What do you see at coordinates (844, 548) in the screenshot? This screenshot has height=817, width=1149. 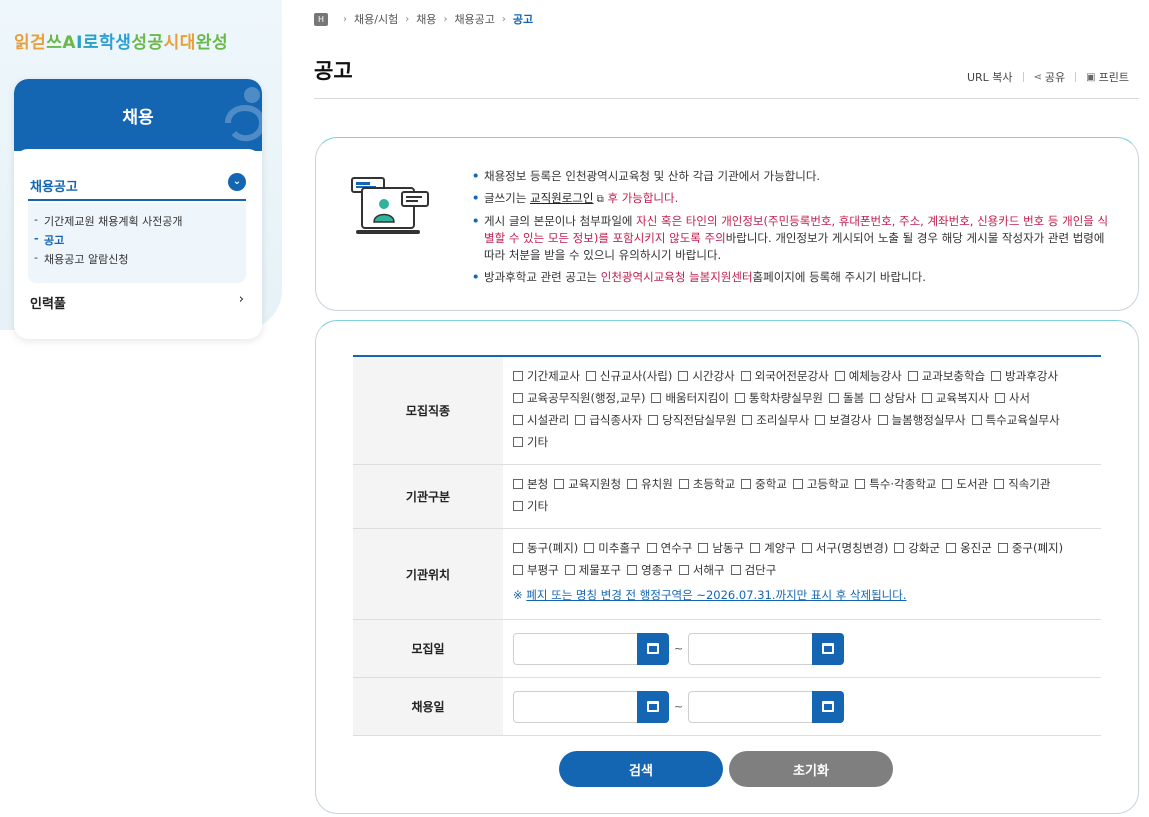 I see `checkbox-option: 서구(명칭변경)` at bounding box center [844, 548].